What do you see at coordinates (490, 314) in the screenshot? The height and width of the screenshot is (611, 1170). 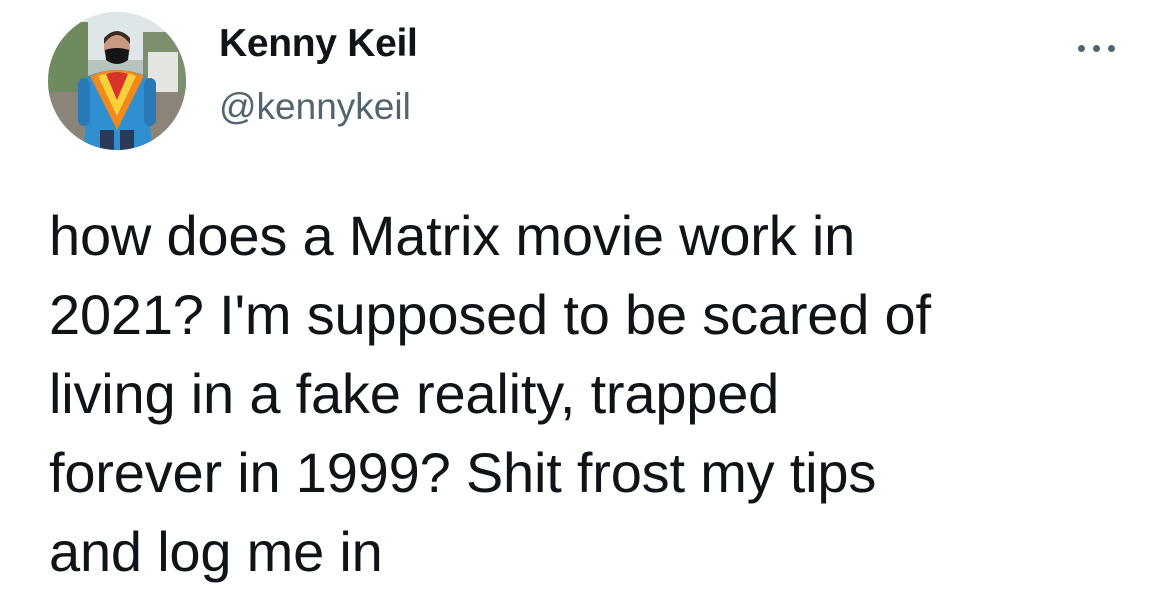 I see `tweet-text-line: 2021? I'm supposed to be scared of` at bounding box center [490, 314].